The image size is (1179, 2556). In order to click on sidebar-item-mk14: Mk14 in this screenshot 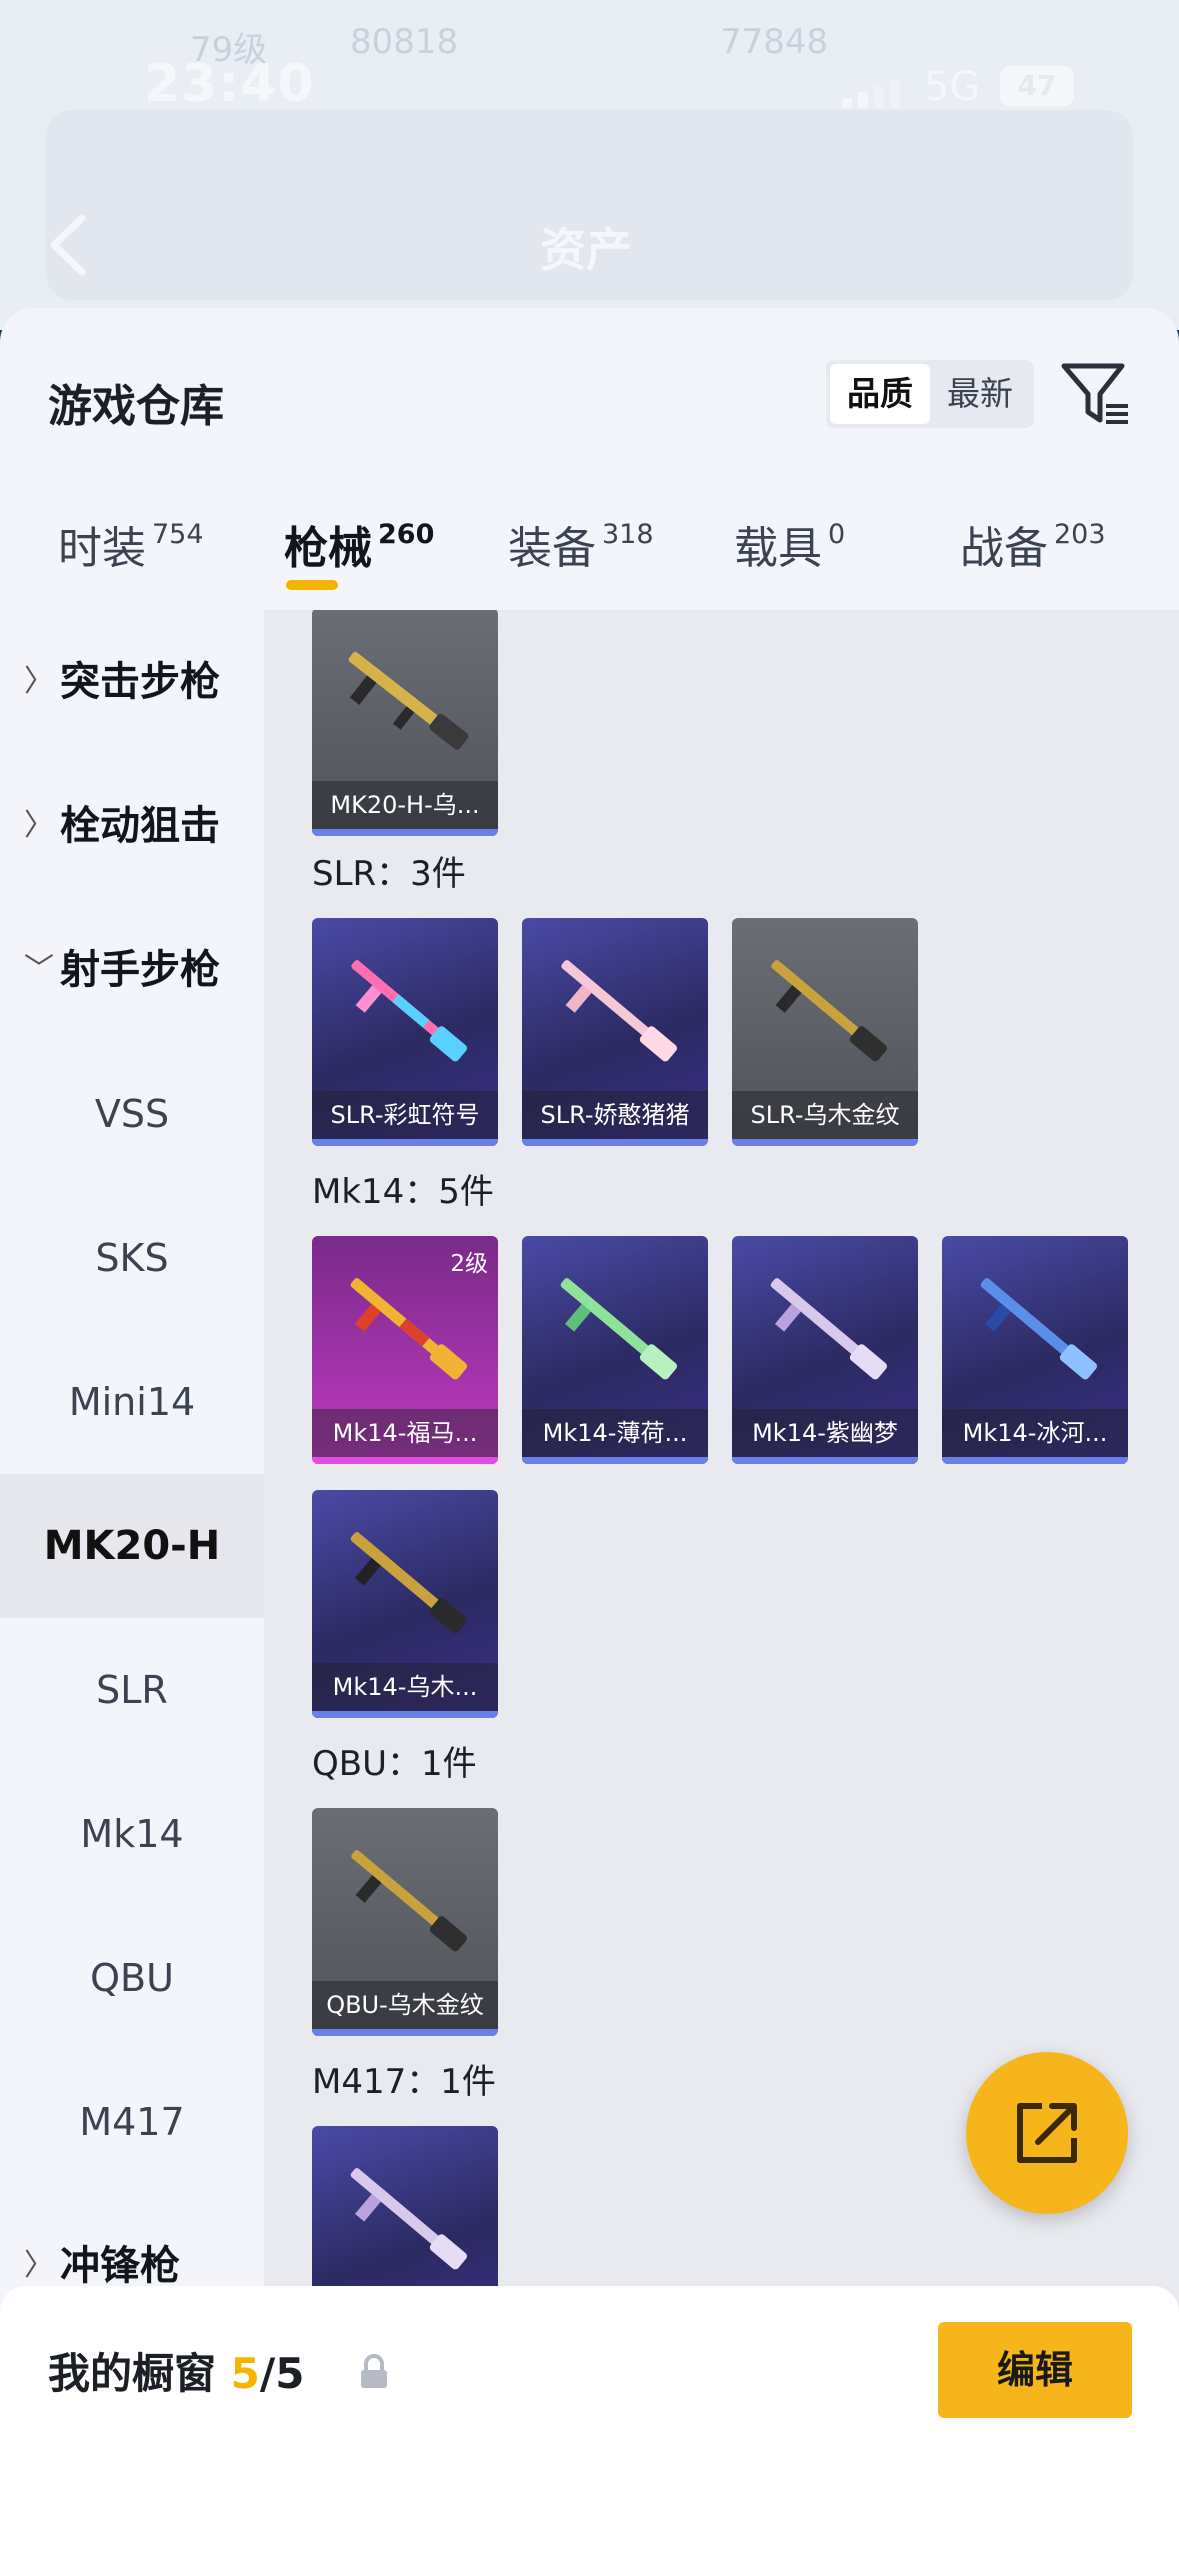, I will do `click(132, 1834)`.